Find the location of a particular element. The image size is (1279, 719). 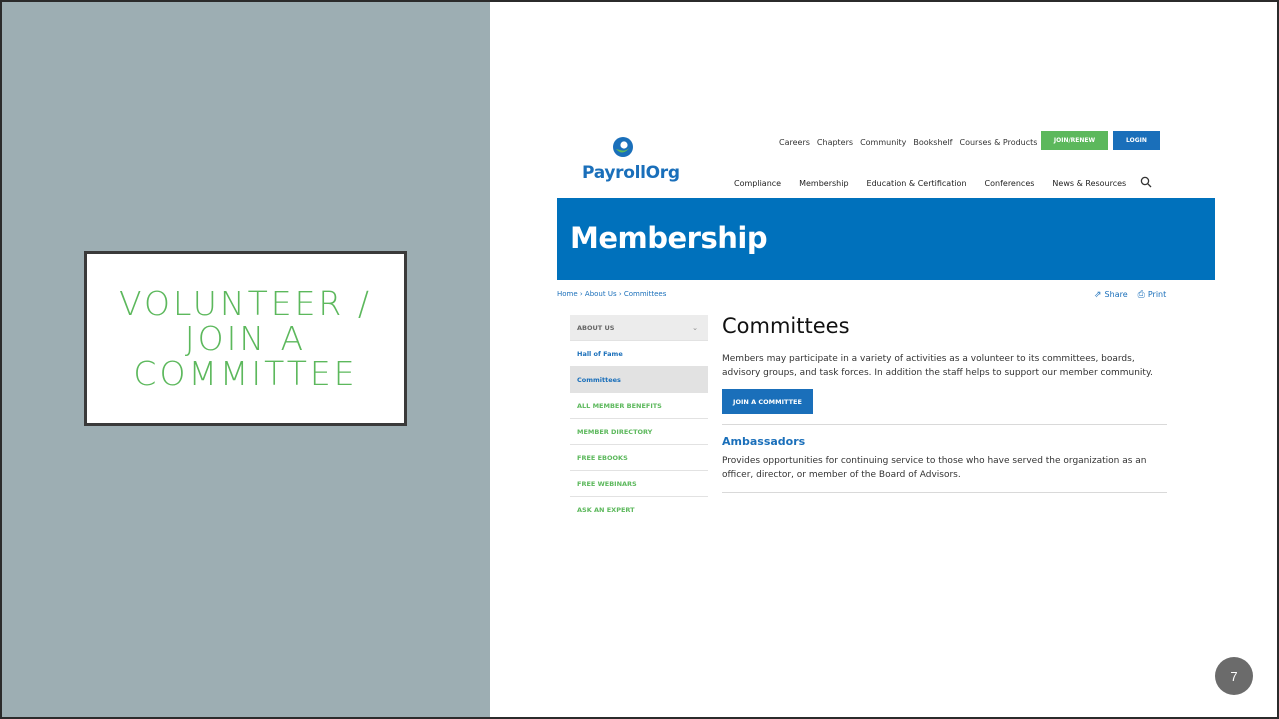

print-label: Print is located at coordinates (1157, 294).